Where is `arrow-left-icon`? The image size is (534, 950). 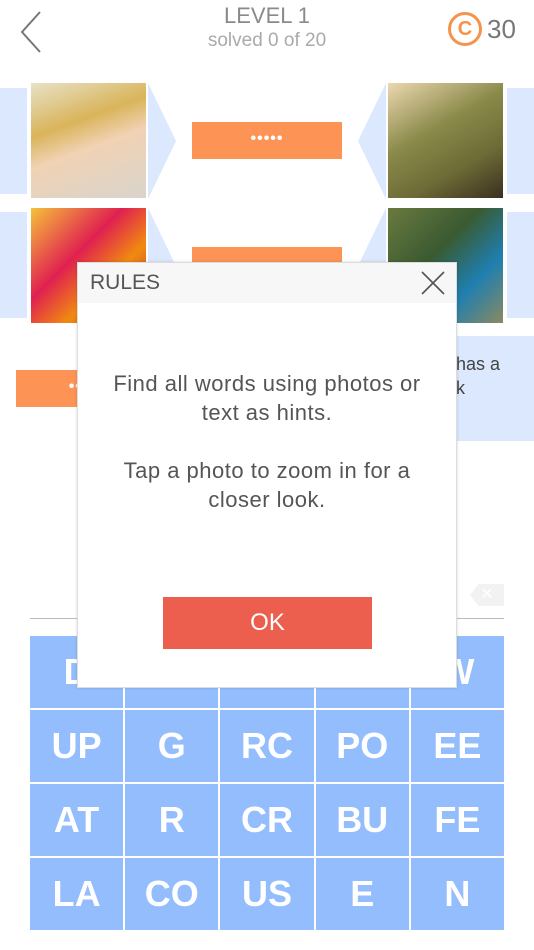
arrow-left-icon is located at coordinates (372, 141).